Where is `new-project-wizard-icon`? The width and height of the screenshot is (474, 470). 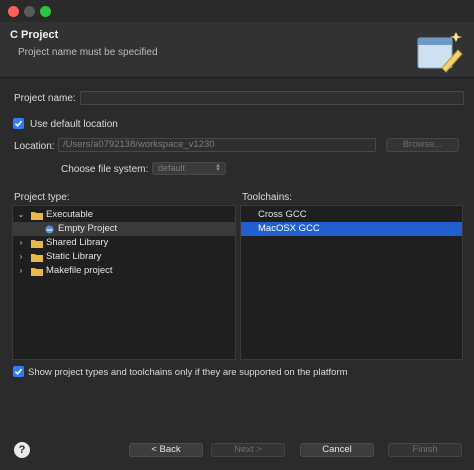 new-project-wizard-icon is located at coordinates (440, 52).